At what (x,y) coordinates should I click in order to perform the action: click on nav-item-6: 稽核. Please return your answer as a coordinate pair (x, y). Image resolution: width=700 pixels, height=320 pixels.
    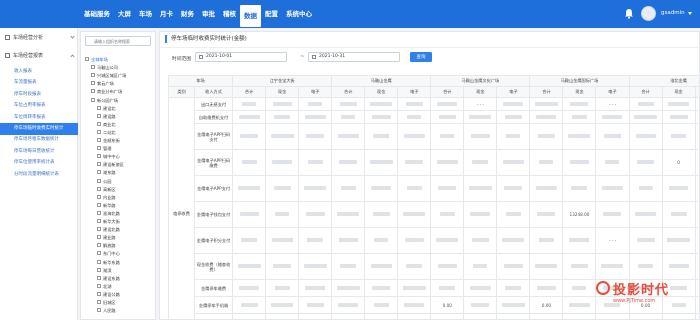
    Looking at the image, I should click on (229, 14).